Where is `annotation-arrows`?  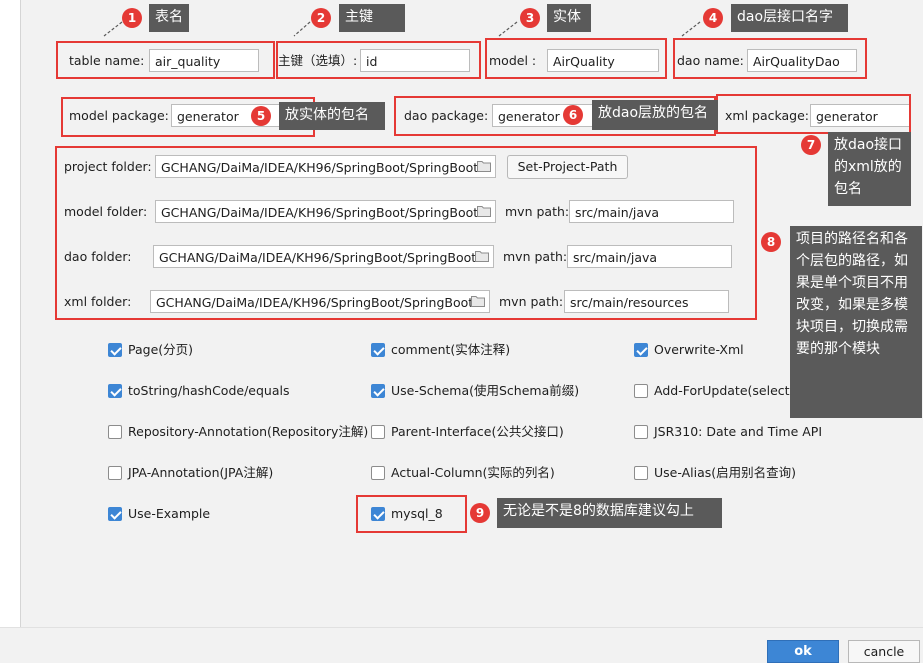
annotation-arrows is located at coordinates (402, 29).